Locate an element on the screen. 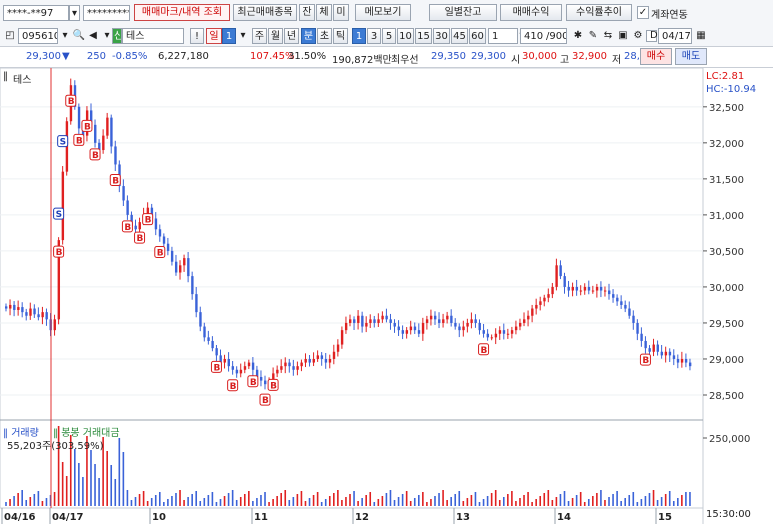 Image resolution: width=773 pixels, height=524 pixels. settings-gear-icon: ⚙ is located at coordinates (638, 36).